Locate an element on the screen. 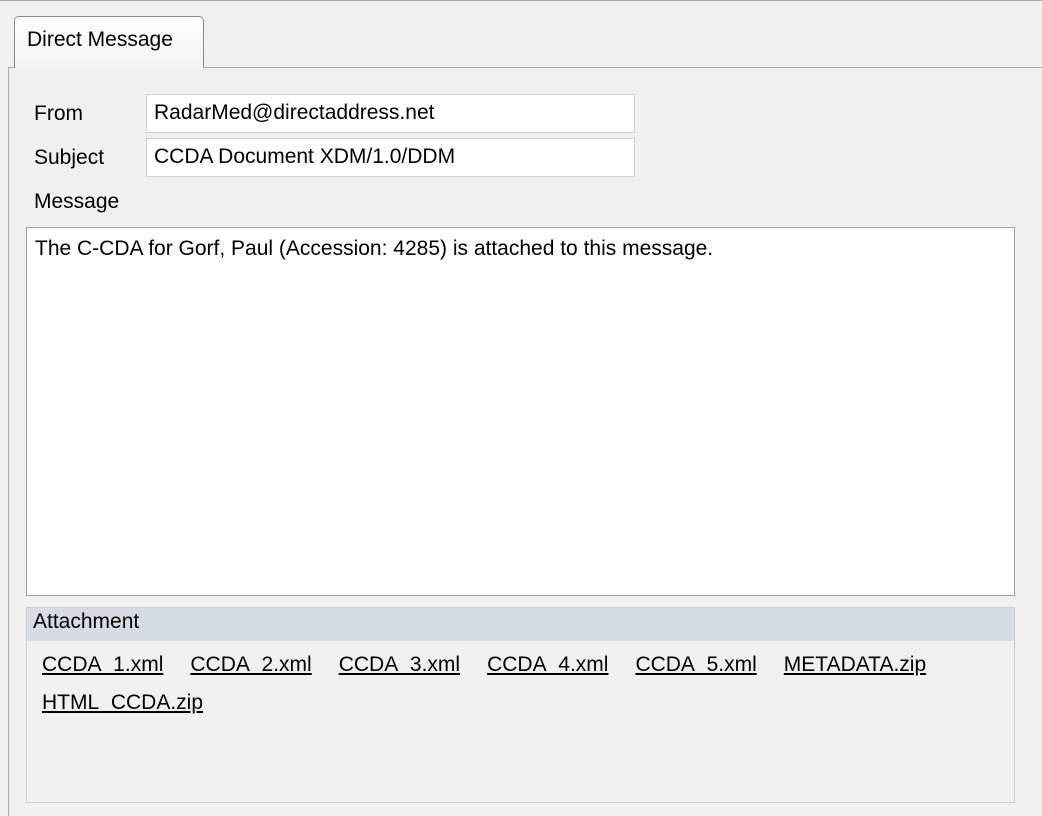  tab-direct-message: Direct Message is located at coordinates (109, 42).